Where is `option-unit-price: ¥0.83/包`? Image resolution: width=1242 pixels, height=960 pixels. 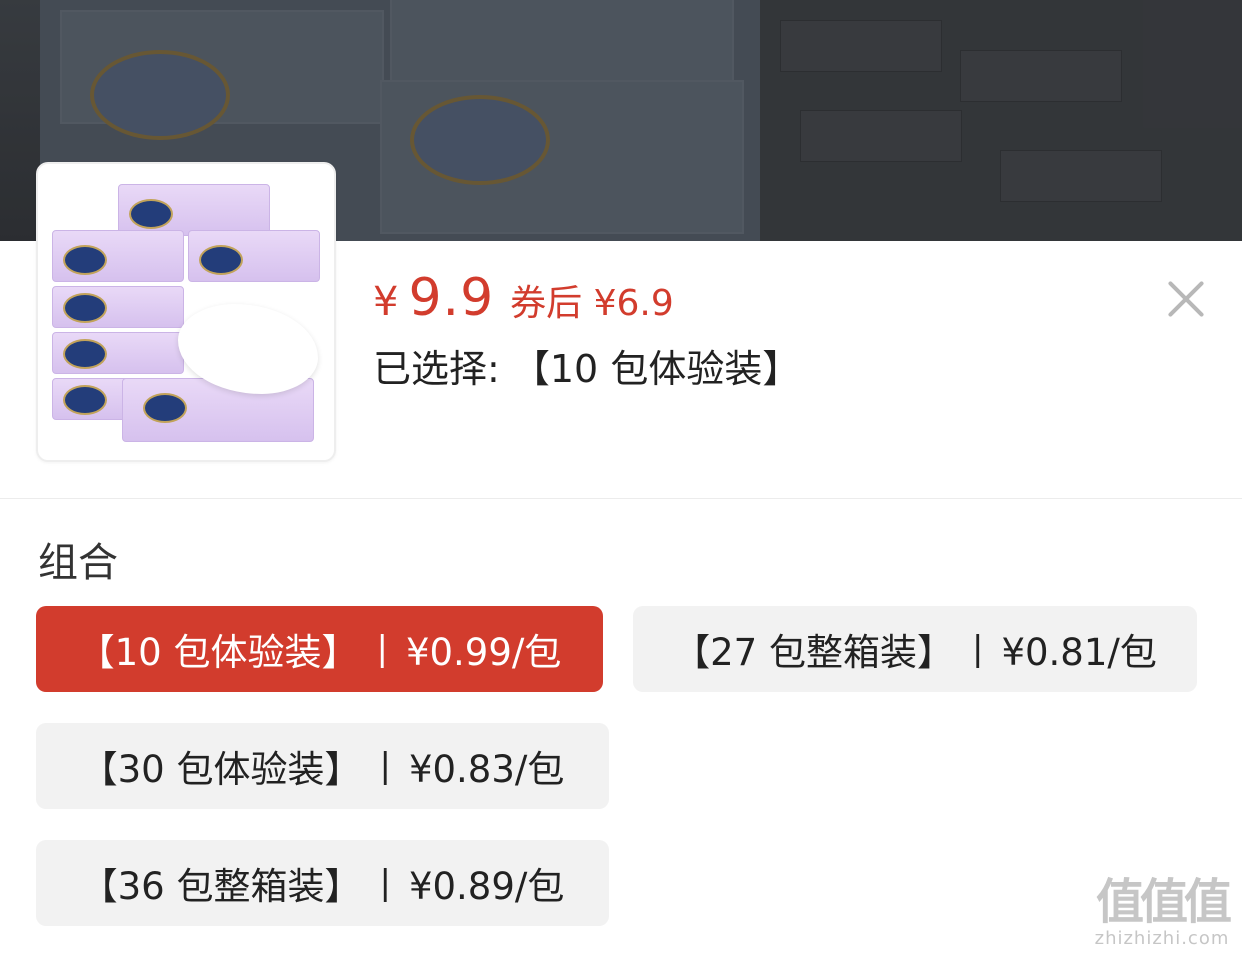
option-unit-price: ¥0.83/包 is located at coordinates (486, 769).